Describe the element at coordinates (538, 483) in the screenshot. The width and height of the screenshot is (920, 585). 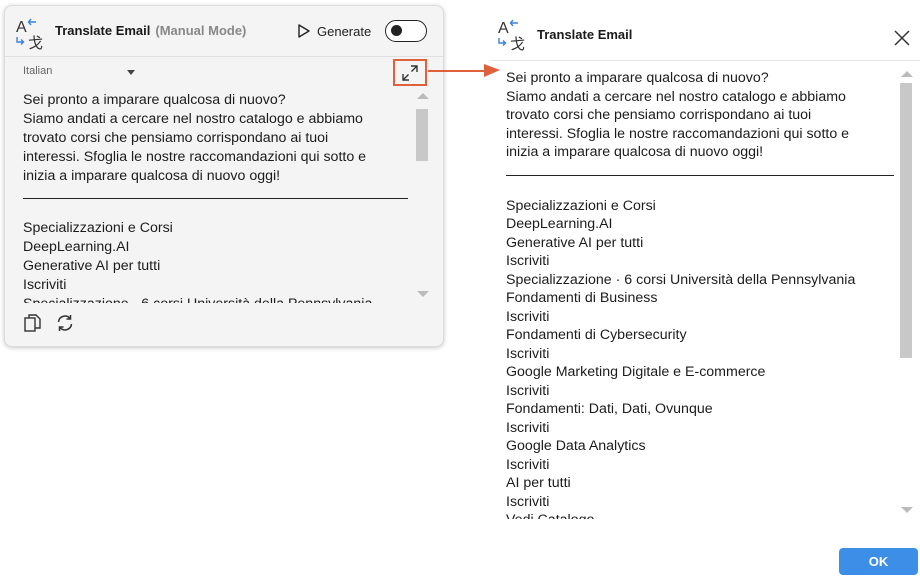
I see `list-line: AI per tutti` at that location.